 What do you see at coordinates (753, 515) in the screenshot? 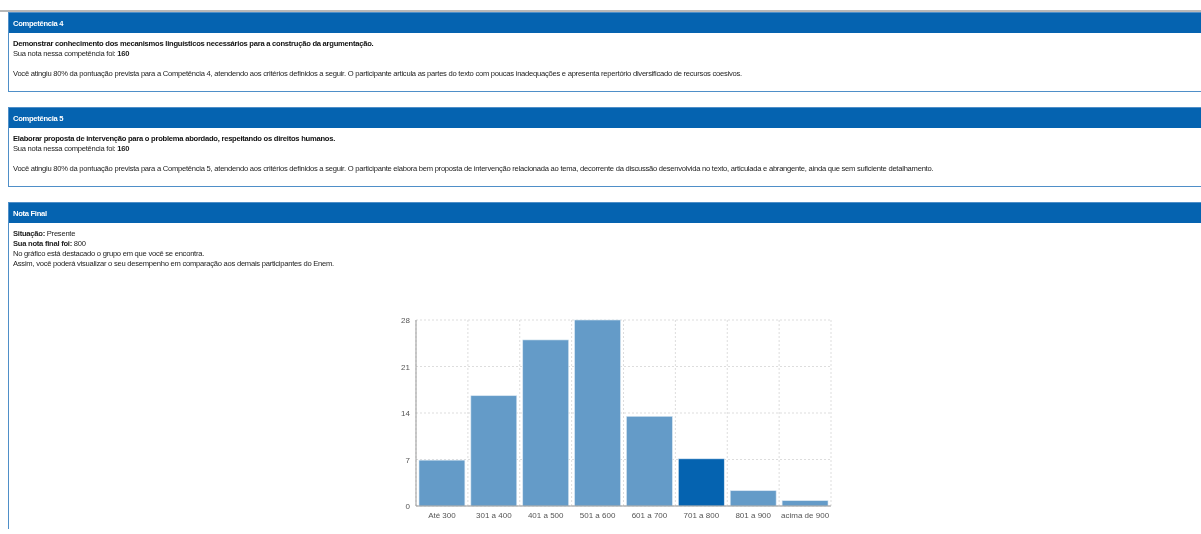
I see `x-category-label: 801 a 900` at bounding box center [753, 515].